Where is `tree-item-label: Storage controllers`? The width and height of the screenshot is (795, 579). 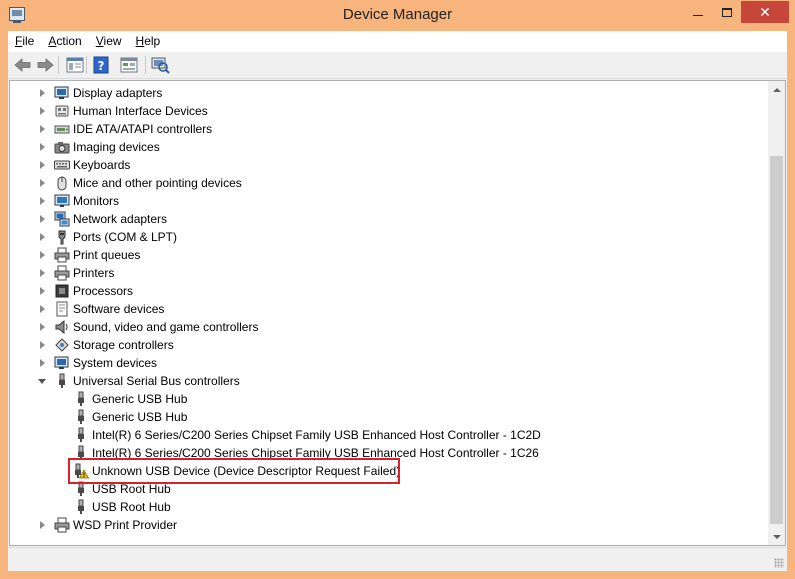
tree-item-label: Storage controllers is located at coordinates (123, 345).